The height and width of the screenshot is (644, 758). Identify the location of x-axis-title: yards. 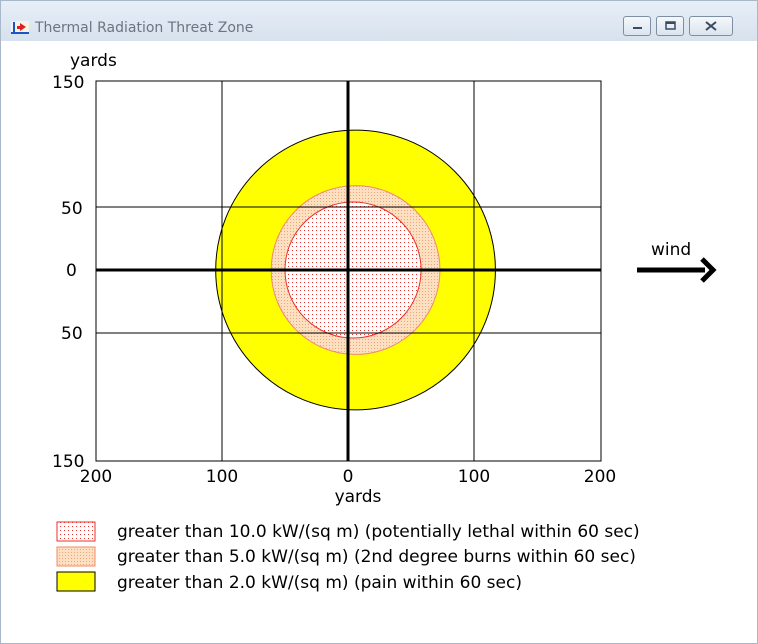
(358, 497).